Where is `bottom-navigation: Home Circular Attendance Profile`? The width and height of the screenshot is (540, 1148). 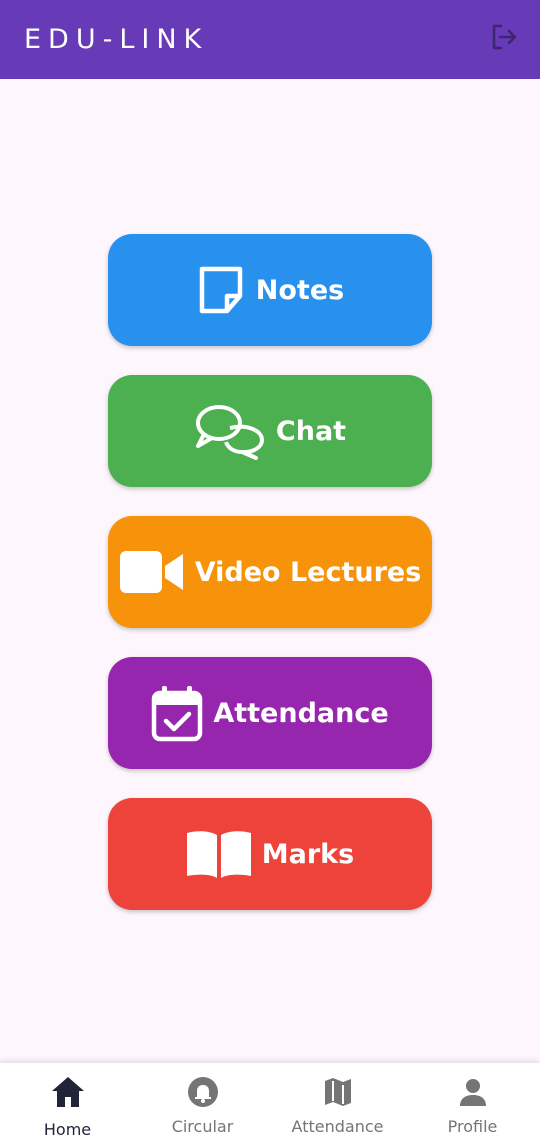 bottom-navigation: Home Circular Attendance Profile is located at coordinates (270, 1105).